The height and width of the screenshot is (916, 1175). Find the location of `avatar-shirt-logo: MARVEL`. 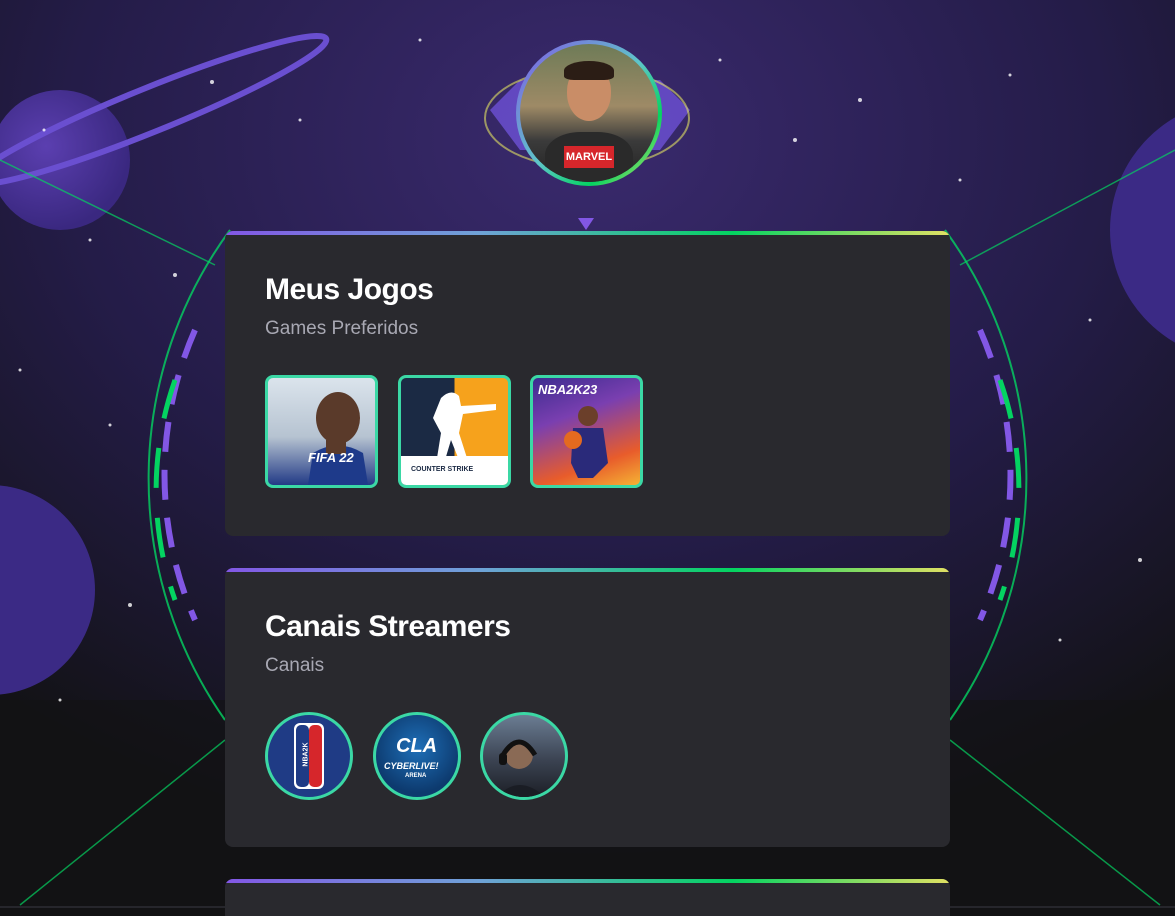

avatar-shirt-logo: MARVEL is located at coordinates (589, 157).